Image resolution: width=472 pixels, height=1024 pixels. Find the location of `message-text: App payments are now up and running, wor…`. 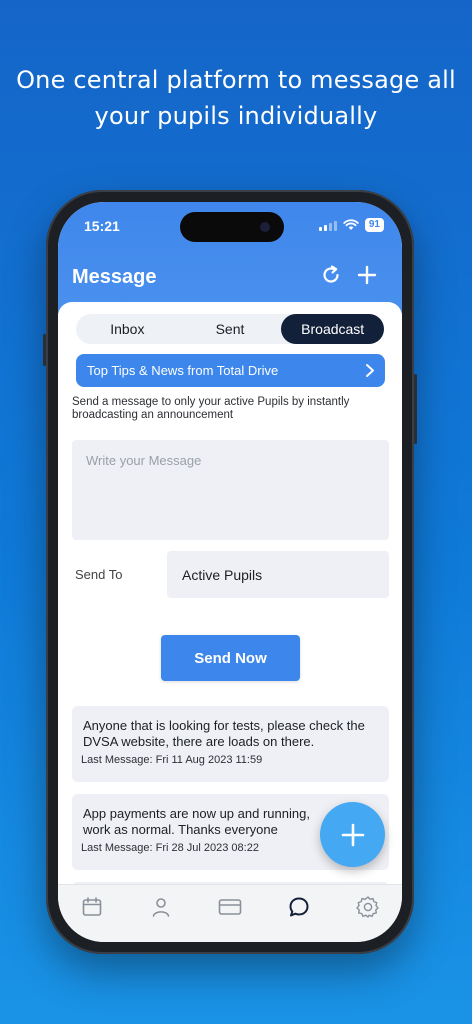

message-text: App payments are now up and running, wor… is located at coordinates (196, 821).